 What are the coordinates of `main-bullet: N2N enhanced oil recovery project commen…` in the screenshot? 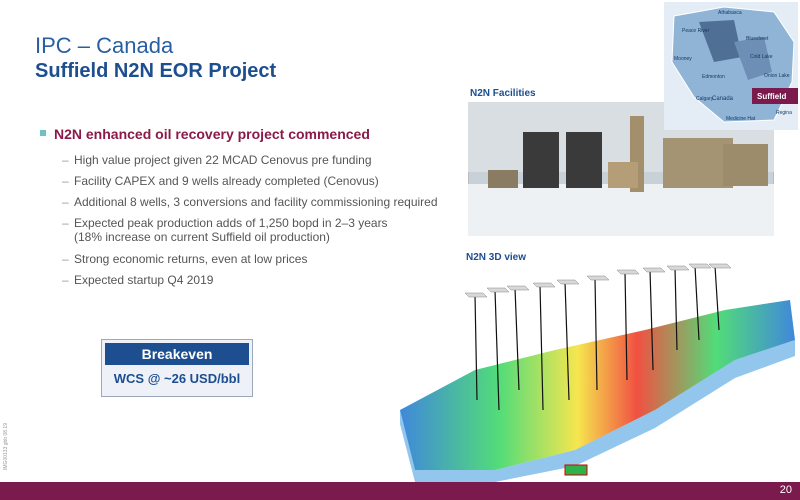 It's located at (205, 134).